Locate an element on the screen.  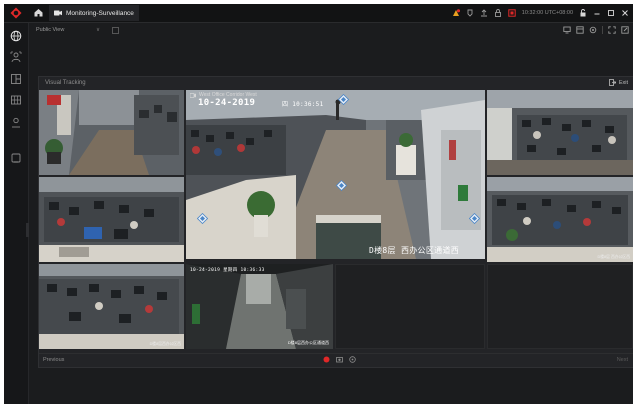
arrow-up-icon is located at coordinates (343, 99).